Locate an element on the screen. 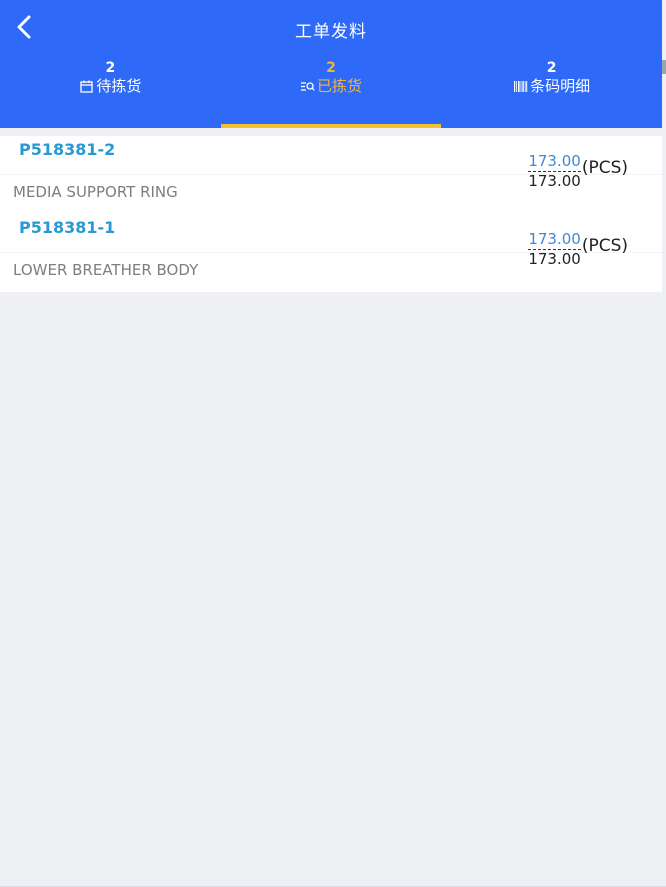 This screenshot has height=887, width=666. tab-bar: 2 待拣货 2 已拣货 2 条码明细 is located at coordinates (331, 94).